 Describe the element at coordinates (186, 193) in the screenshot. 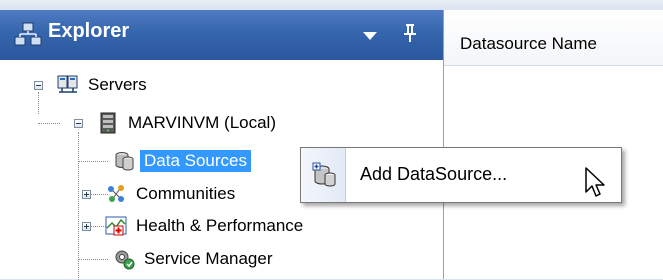

I see `tree-node-label: Communities` at that location.